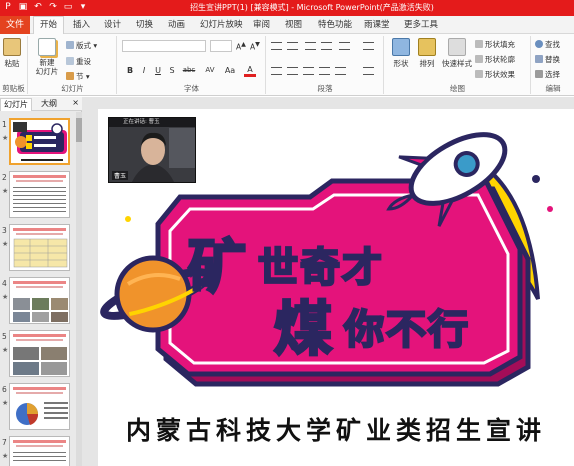 The height and width of the screenshot is (466, 574). What do you see at coordinates (81, 25) in the screenshot?
I see `tab-insert: 插入` at bounding box center [81, 25].